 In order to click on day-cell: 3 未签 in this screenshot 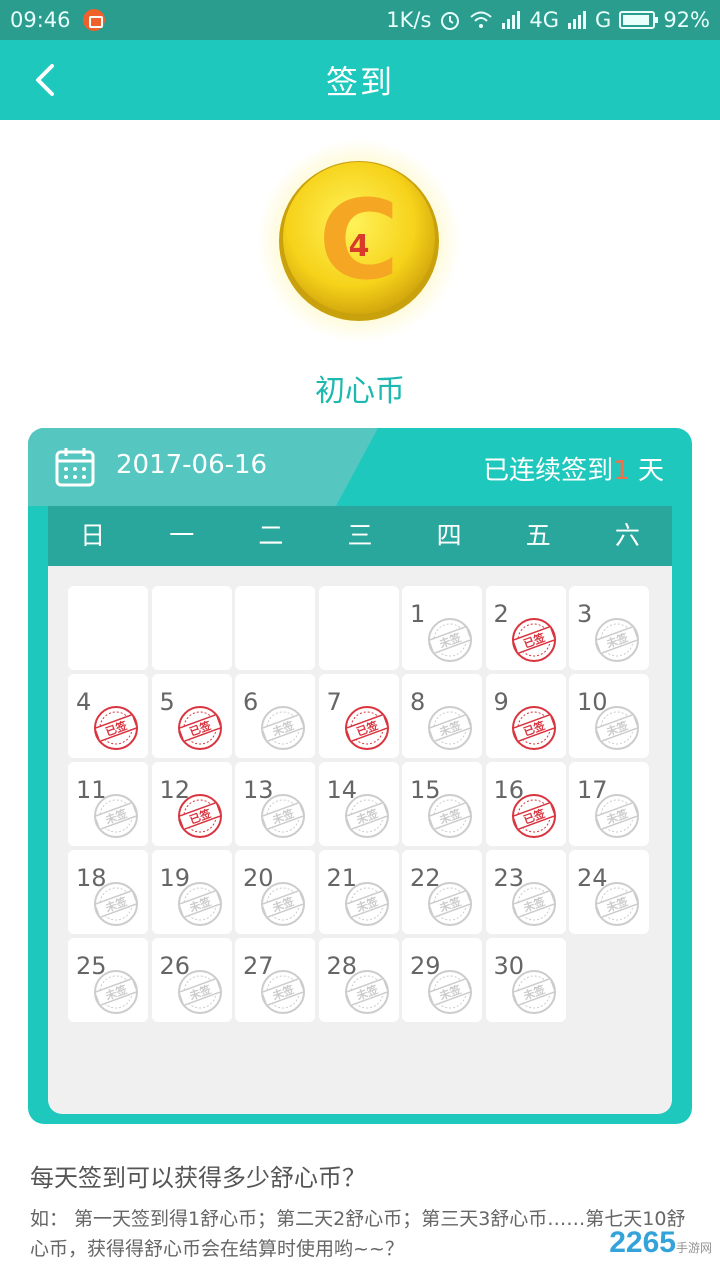, I will do `click(609, 628)`.